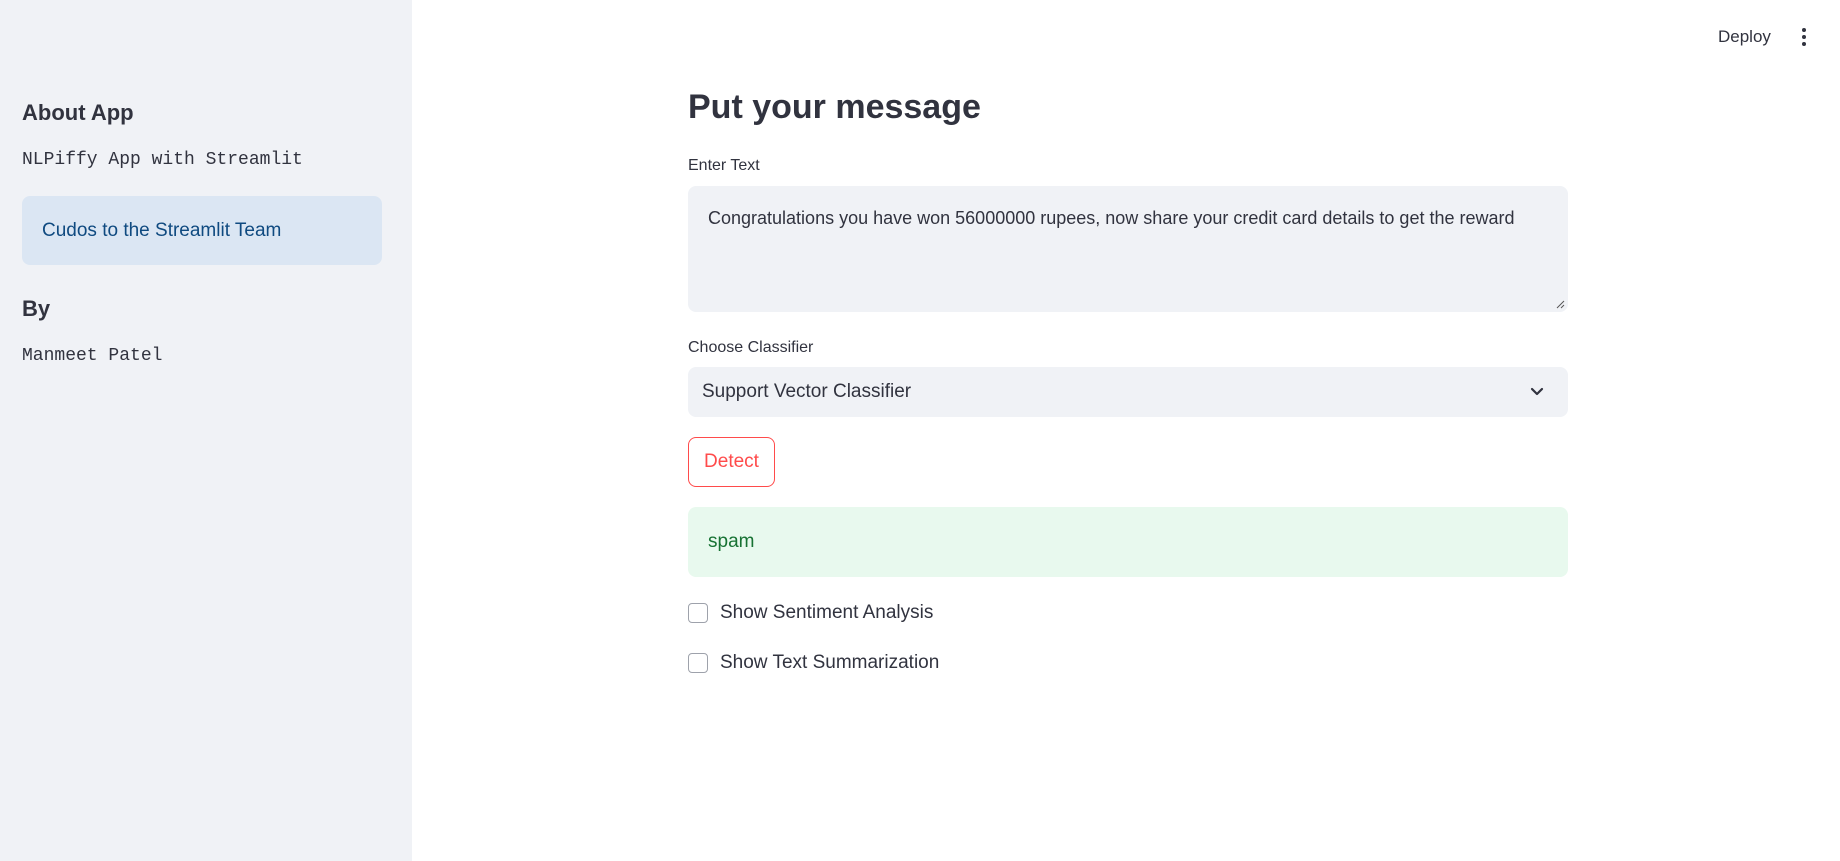 This screenshot has height=861, width=1840. I want to click on result-alert: spam, so click(1128, 542).